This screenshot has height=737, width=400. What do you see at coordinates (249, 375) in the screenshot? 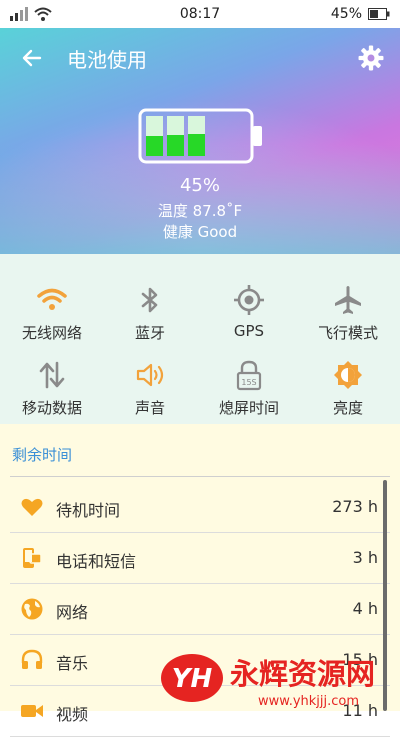
I see `lock-timeout-icon: 15S` at bounding box center [249, 375].